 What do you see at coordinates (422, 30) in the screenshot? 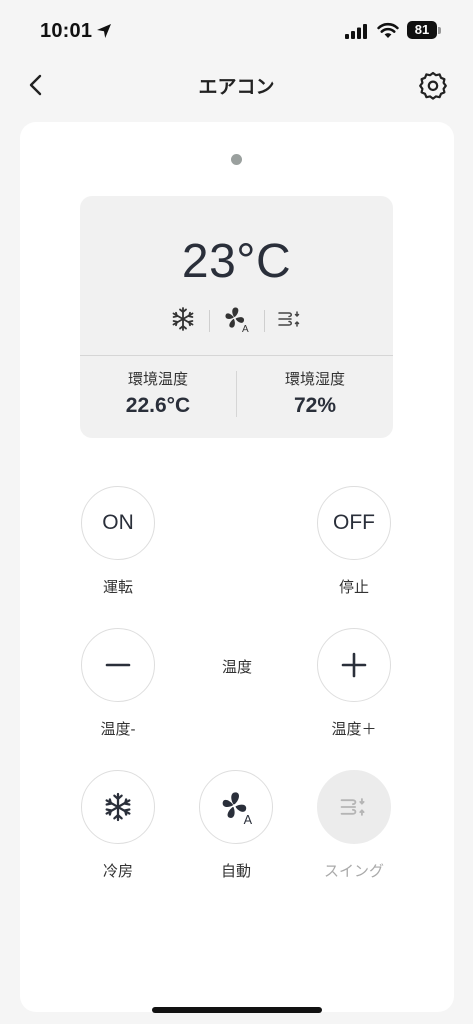
I see `battery-indicator: 81` at bounding box center [422, 30].